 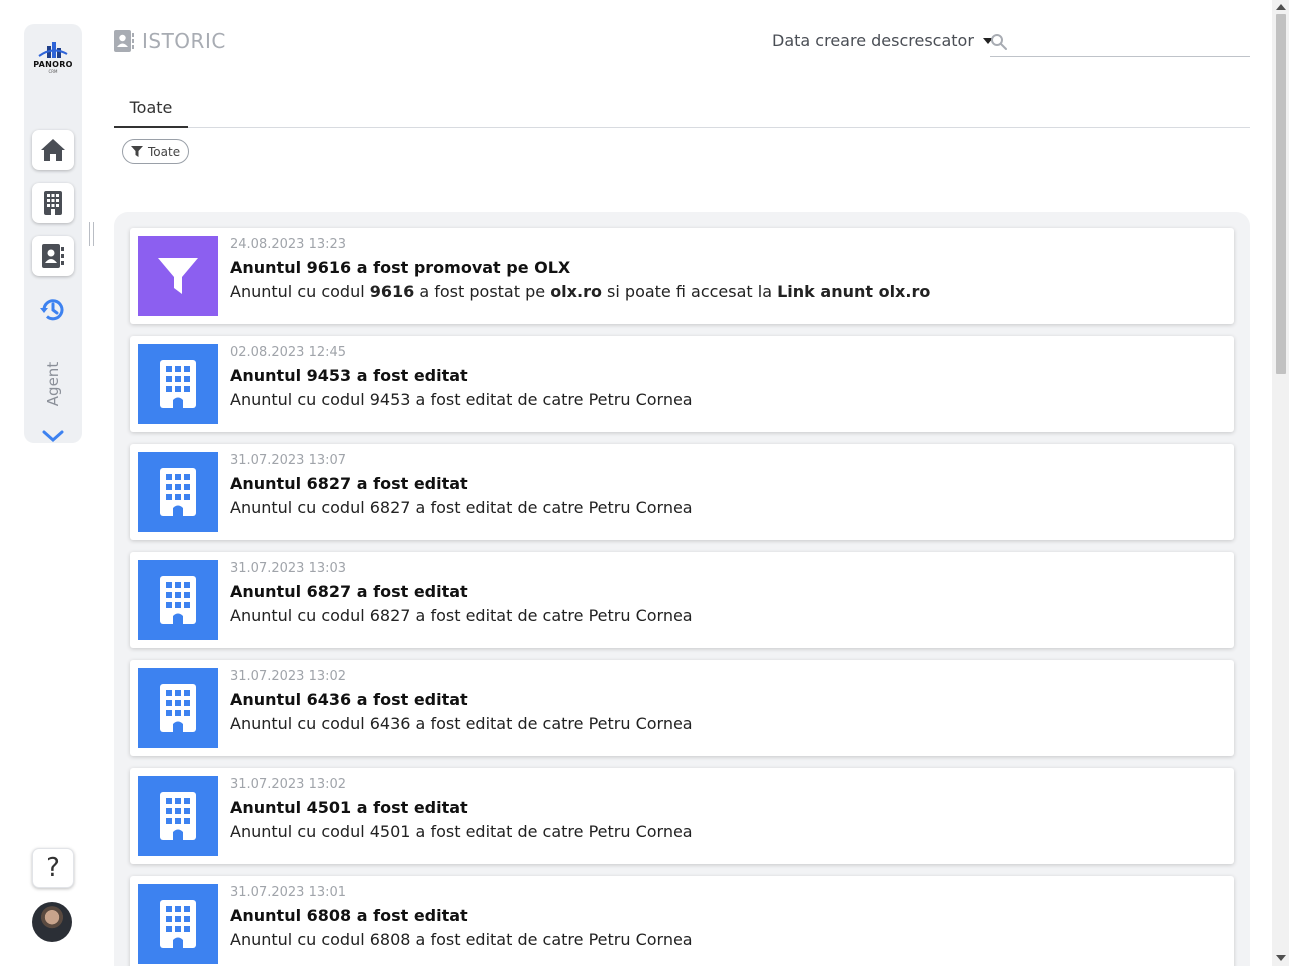 What do you see at coordinates (689, 291) in the screenshot?
I see `card-description-text: si poate fi accesat la` at bounding box center [689, 291].